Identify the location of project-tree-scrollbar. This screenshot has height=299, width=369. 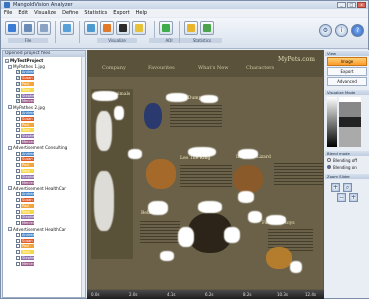
(83, 177).